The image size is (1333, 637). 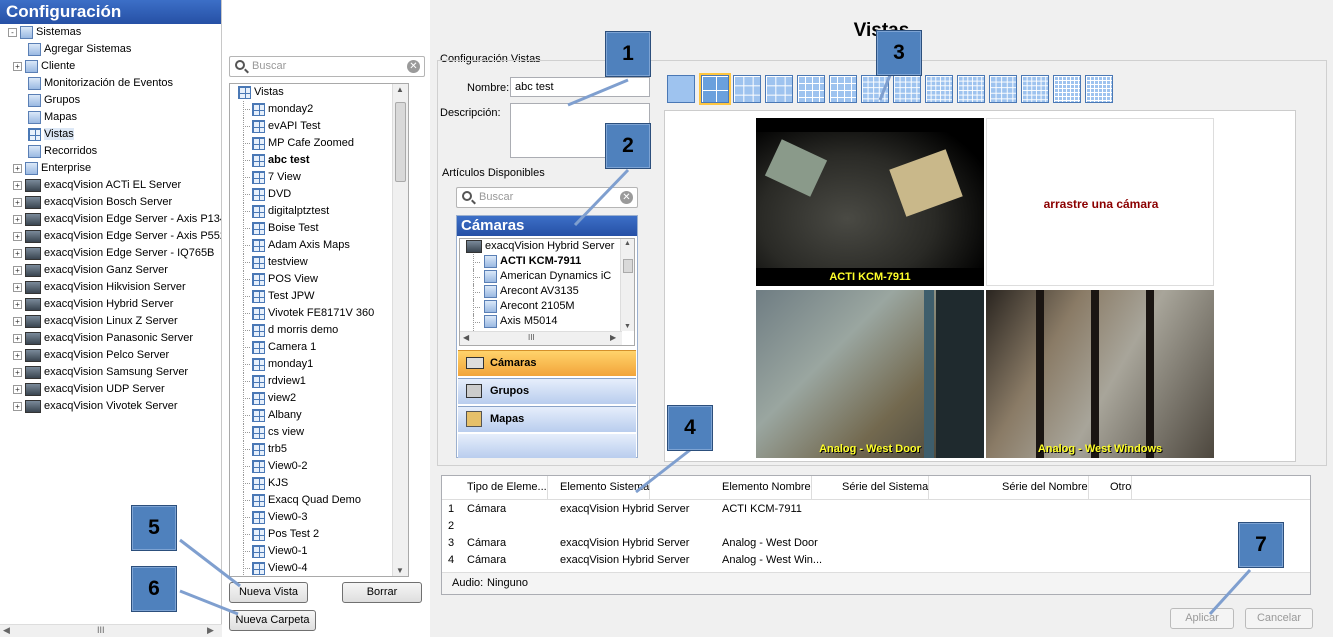 What do you see at coordinates (899, 53) in the screenshot?
I see `callout-3: 3` at bounding box center [899, 53].